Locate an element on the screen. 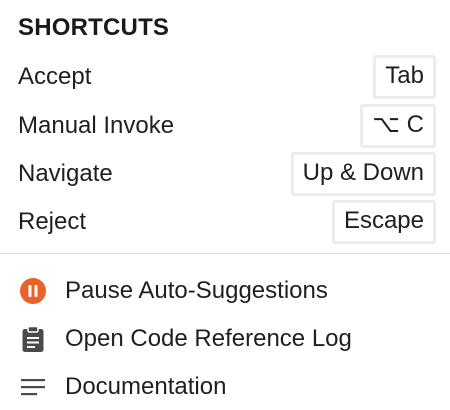 The width and height of the screenshot is (450, 410). menu-item-label: Pause Auto-Suggestions is located at coordinates (196, 290).